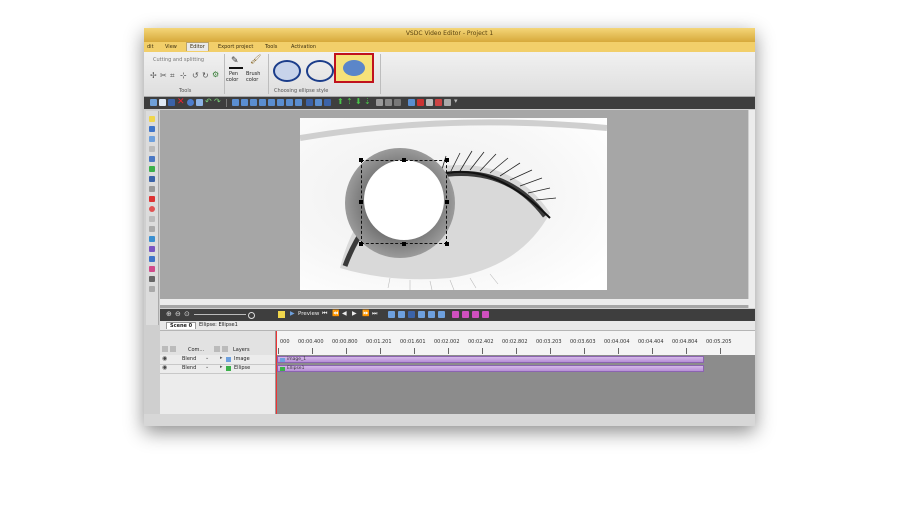 The width and height of the screenshot is (900, 506). I want to click on audio-tool-icon, so click(152, 269).